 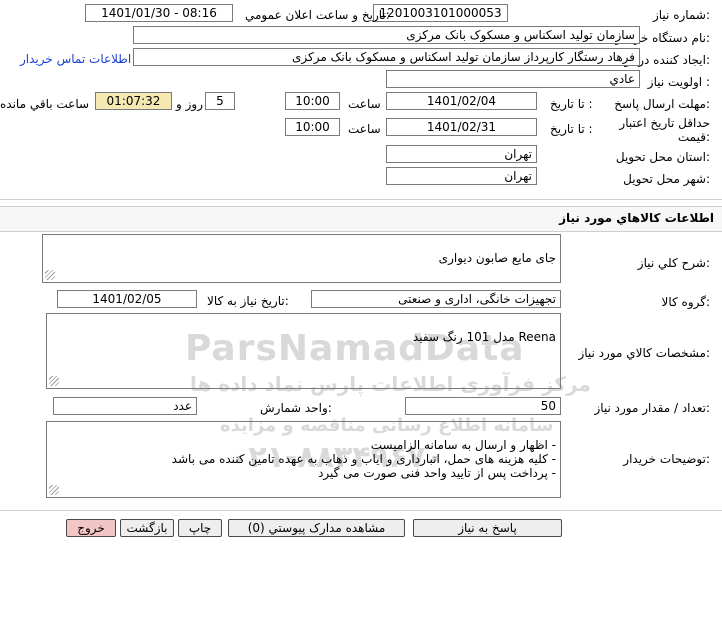 What do you see at coordinates (461, 101) in the screenshot?
I see `reply-date-field: 1401/02/04` at bounding box center [461, 101].